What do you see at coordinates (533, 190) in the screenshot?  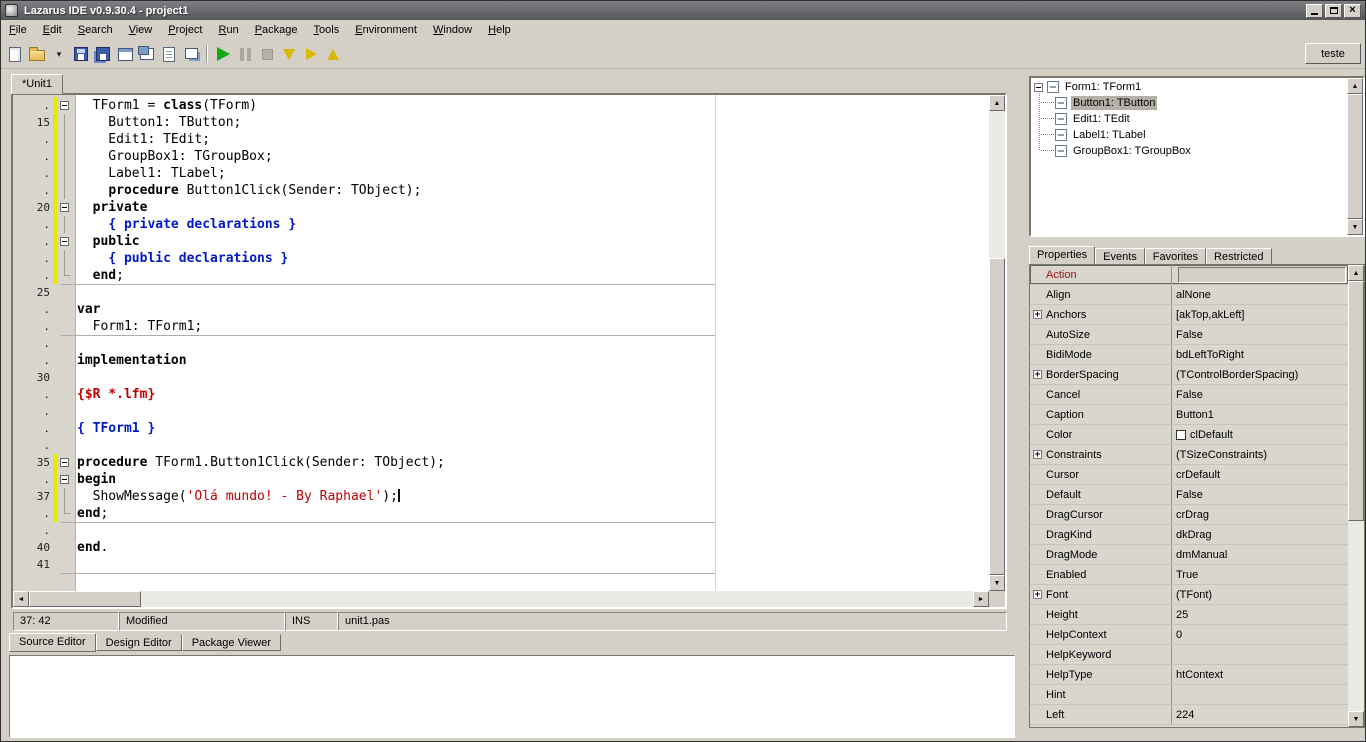 I see `code-line: procedure Button1Click(Sender: TObject);` at bounding box center [533, 190].